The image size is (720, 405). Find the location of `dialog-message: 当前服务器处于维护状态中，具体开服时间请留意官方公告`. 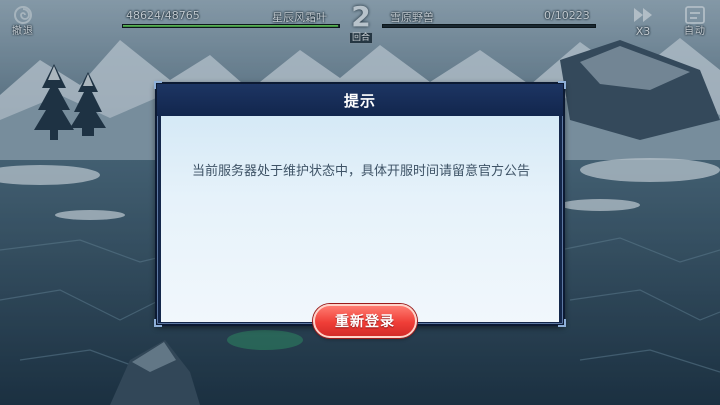

dialog-message: 当前服务器处于维护状态中，具体开服时间请留意官方公告 is located at coordinates (360, 171).